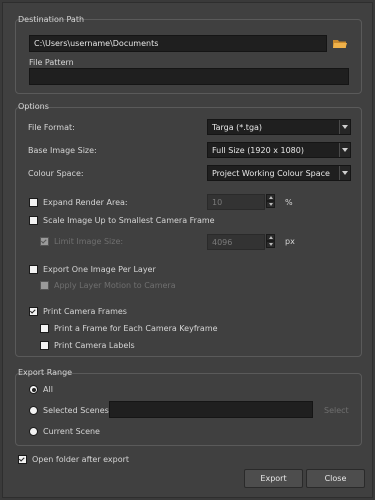 Image resolution: width=375 pixels, height=500 pixels. What do you see at coordinates (33, 202) in the screenshot?
I see `expand-render-area-checkbox` at bounding box center [33, 202].